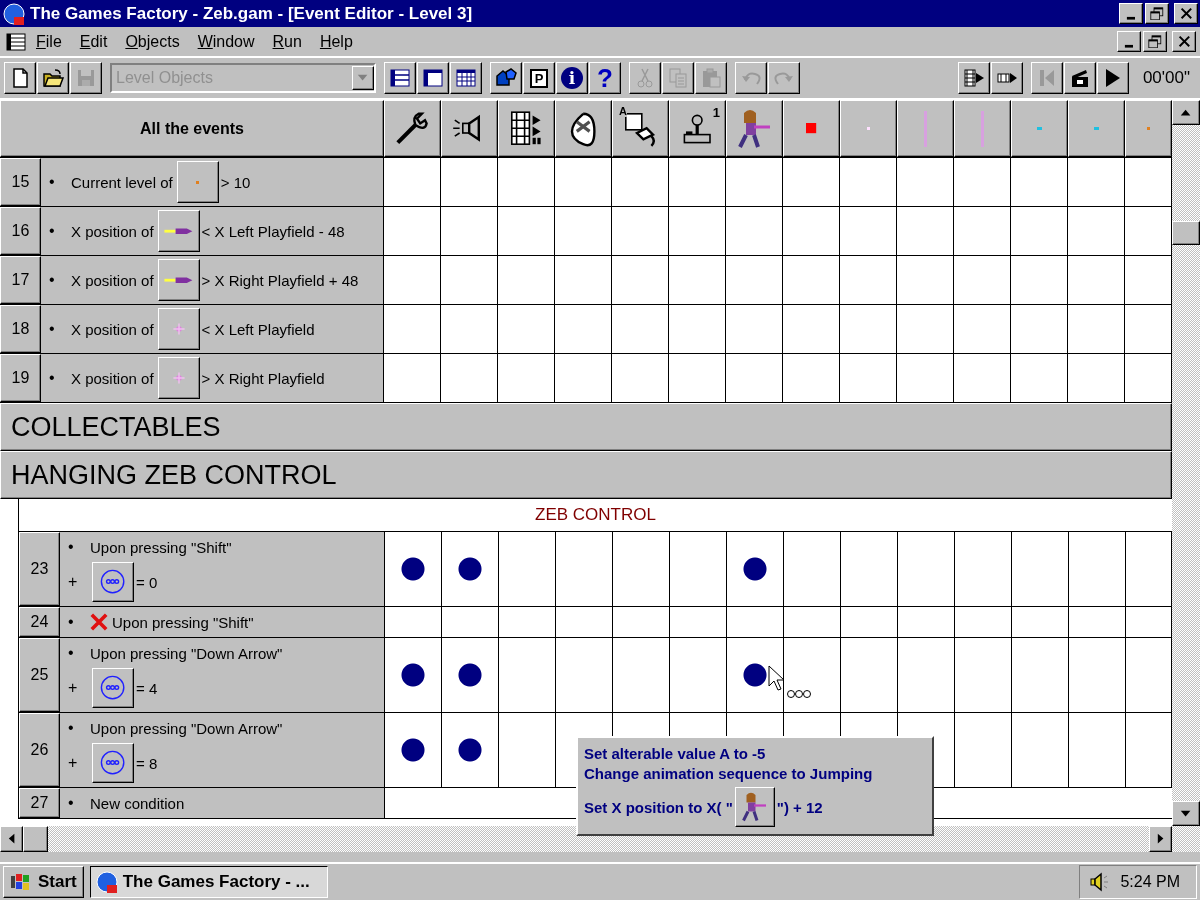 This screenshot has height=900, width=1200. Describe the element at coordinates (1186, 112) in the screenshot. I see `scroll-up-button` at that location.